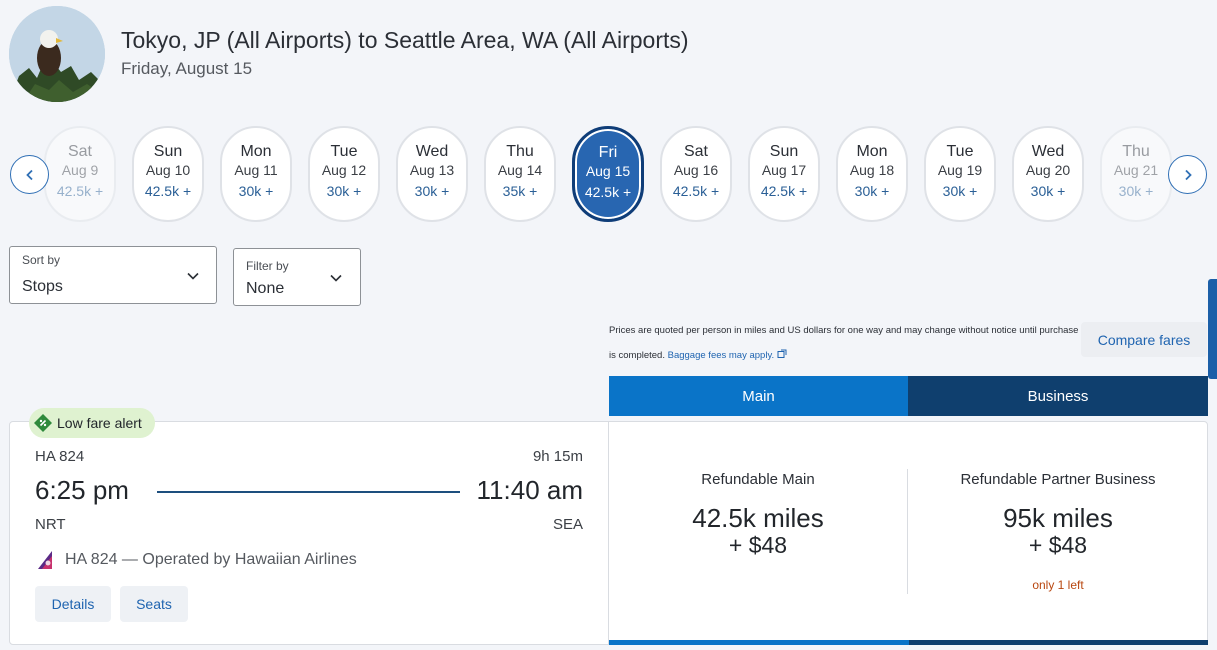 This screenshot has width=1217, height=650. What do you see at coordinates (267, 266) in the screenshot?
I see `filter-label: Filter by` at bounding box center [267, 266].